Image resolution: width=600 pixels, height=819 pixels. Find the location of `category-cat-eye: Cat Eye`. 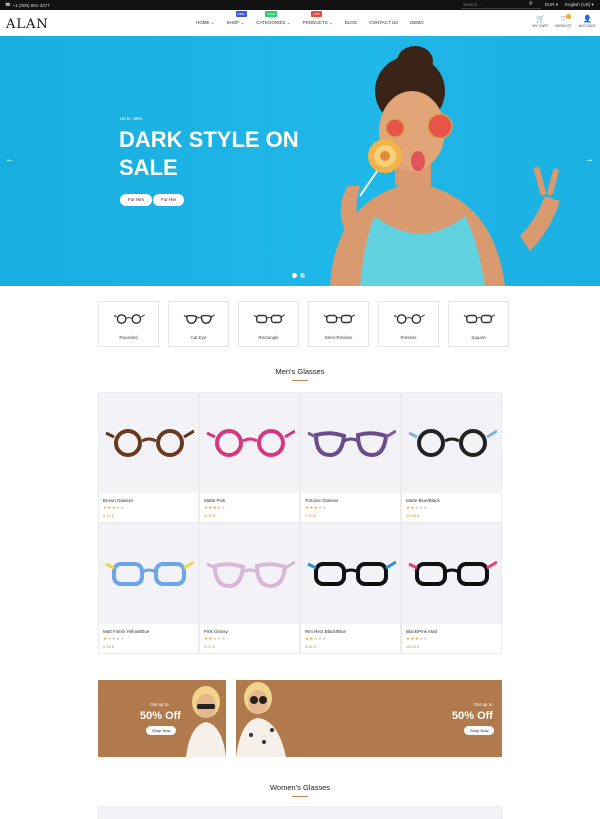

category-cat-eye: Cat Eye is located at coordinates (198, 324).